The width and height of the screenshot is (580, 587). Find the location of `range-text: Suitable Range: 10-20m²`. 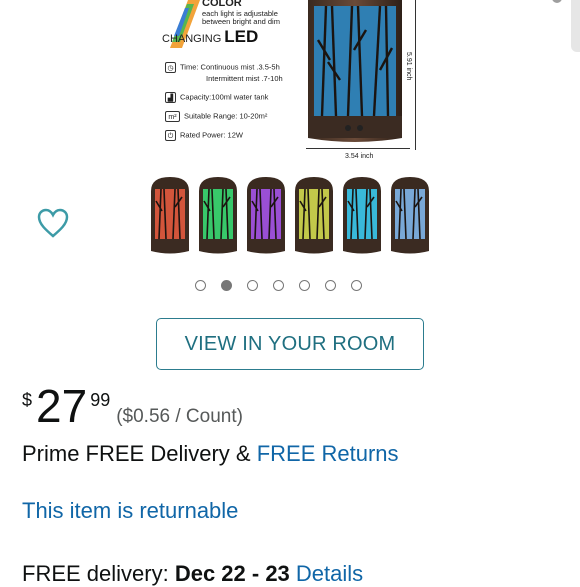

range-text: Suitable Range: 10-20m² is located at coordinates (226, 116).